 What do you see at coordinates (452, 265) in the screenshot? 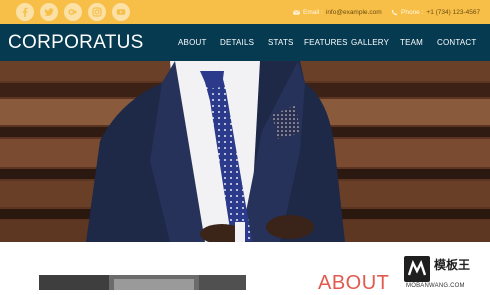
I see `watermark-title: 模板王` at bounding box center [452, 265].